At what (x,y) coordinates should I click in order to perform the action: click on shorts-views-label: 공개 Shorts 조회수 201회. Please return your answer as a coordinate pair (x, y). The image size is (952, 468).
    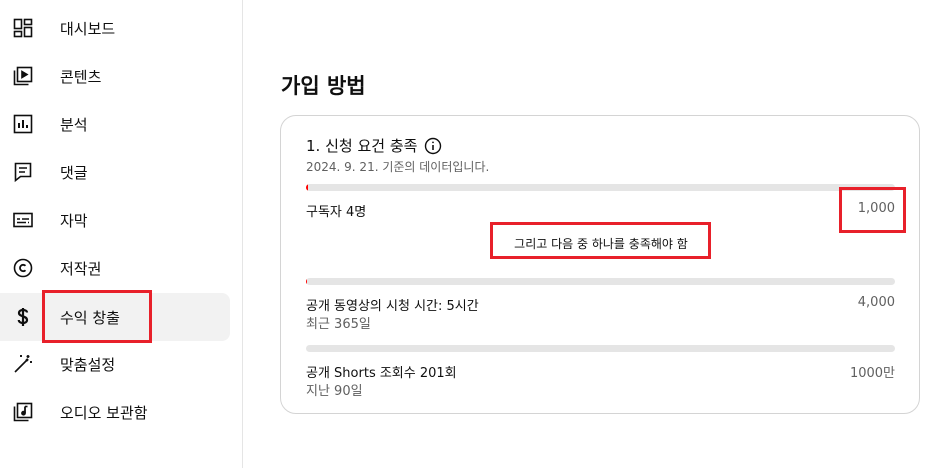
    Looking at the image, I should click on (381, 373).